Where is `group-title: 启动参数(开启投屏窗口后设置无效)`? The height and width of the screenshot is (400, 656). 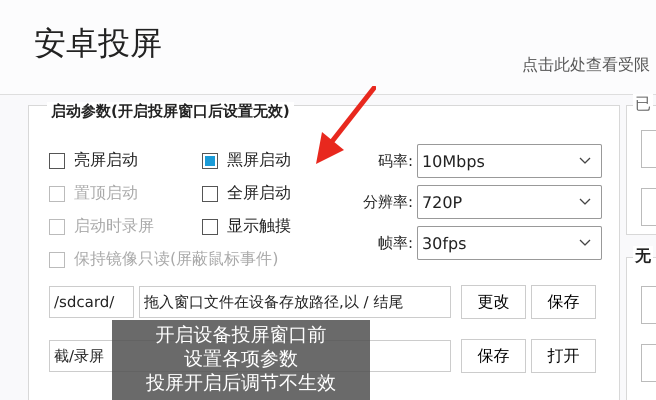
group-title: 启动参数(开启投屏窗口后设置无效) is located at coordinates (170, 111).